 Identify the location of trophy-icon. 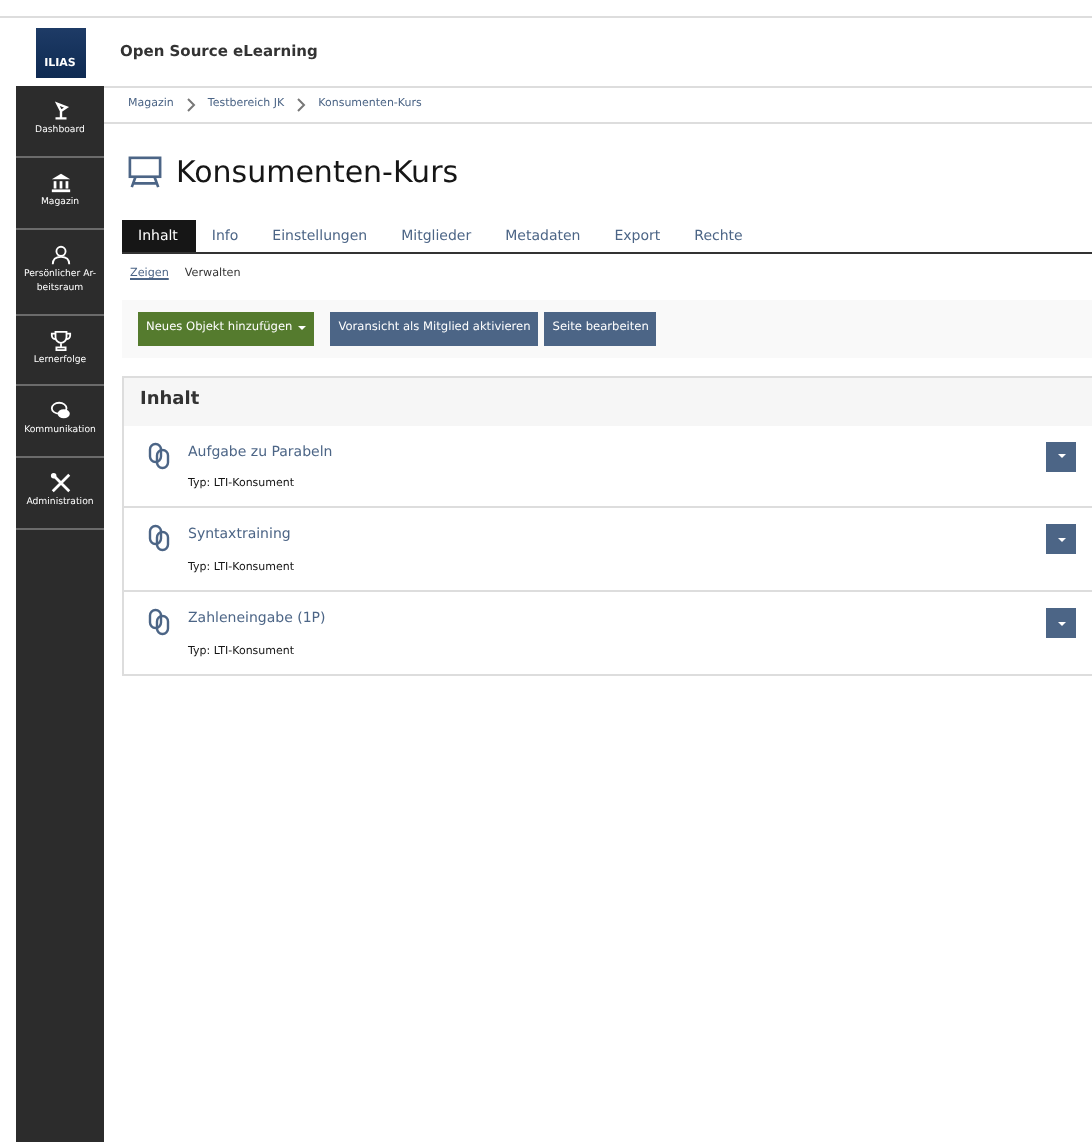
(60, 340).